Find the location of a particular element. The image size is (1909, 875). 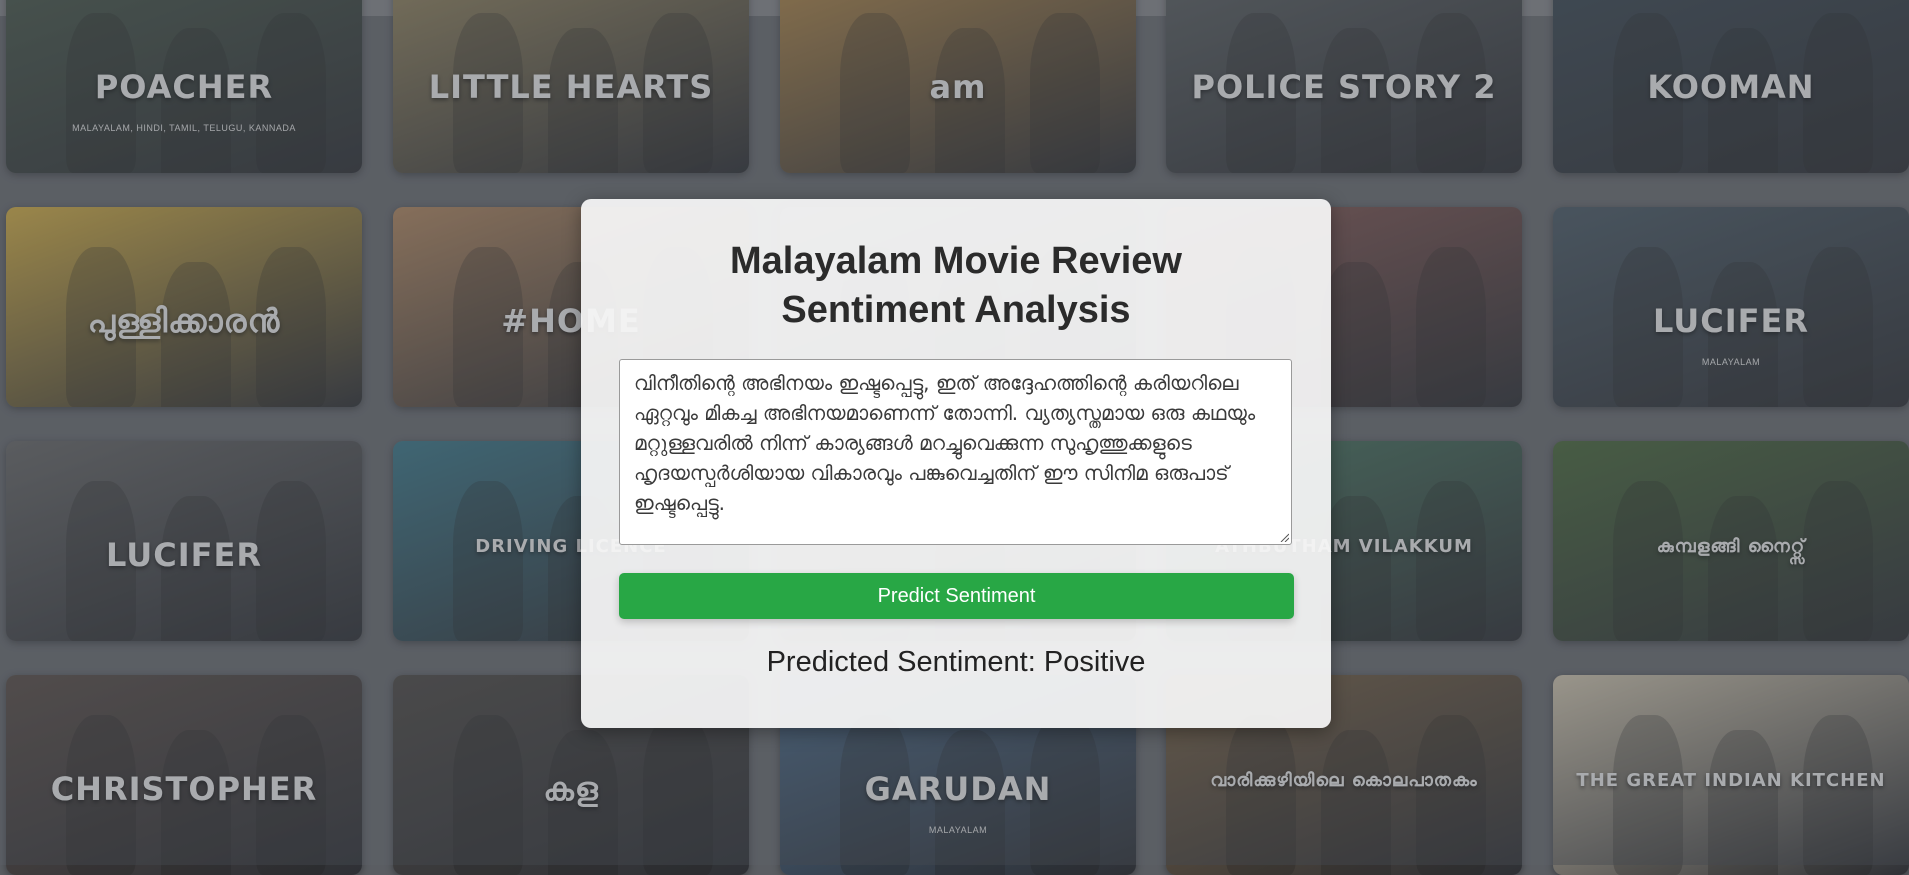

predicted-sentiment-result: Predicted Sentiment: Positive is located at coordinates (956, 662).